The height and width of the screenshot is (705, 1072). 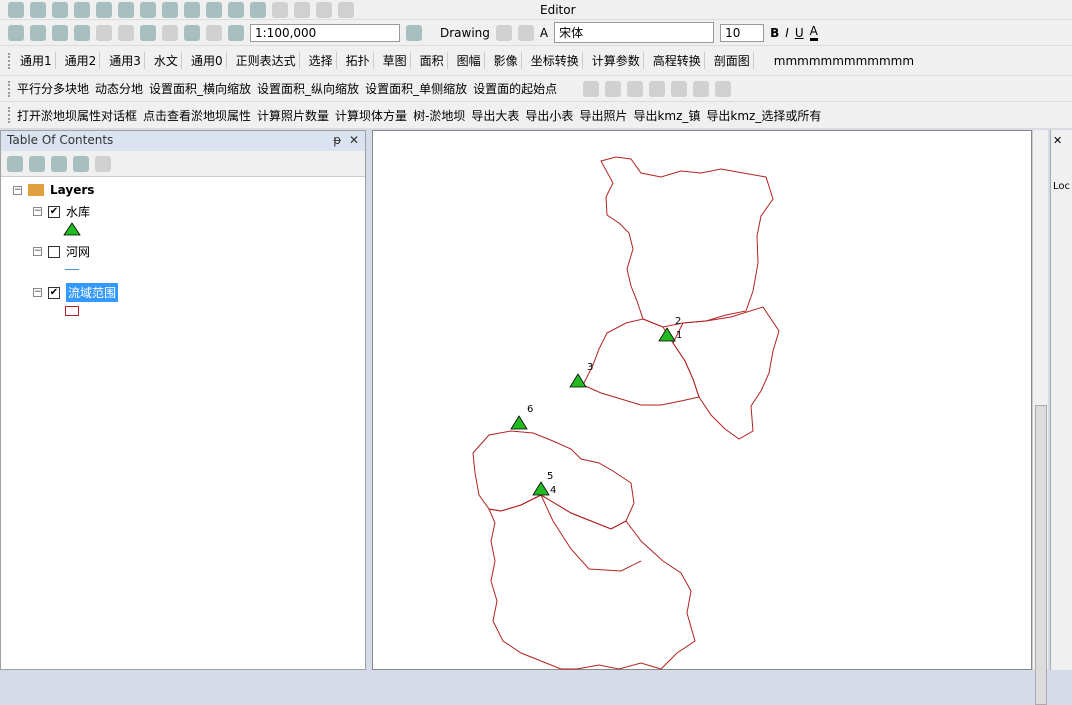 What do you see at coordinates (200, 88) in the screenshot?
I see `tool-button: 设置面积_横向缩放` at bounding box center [200, 88].